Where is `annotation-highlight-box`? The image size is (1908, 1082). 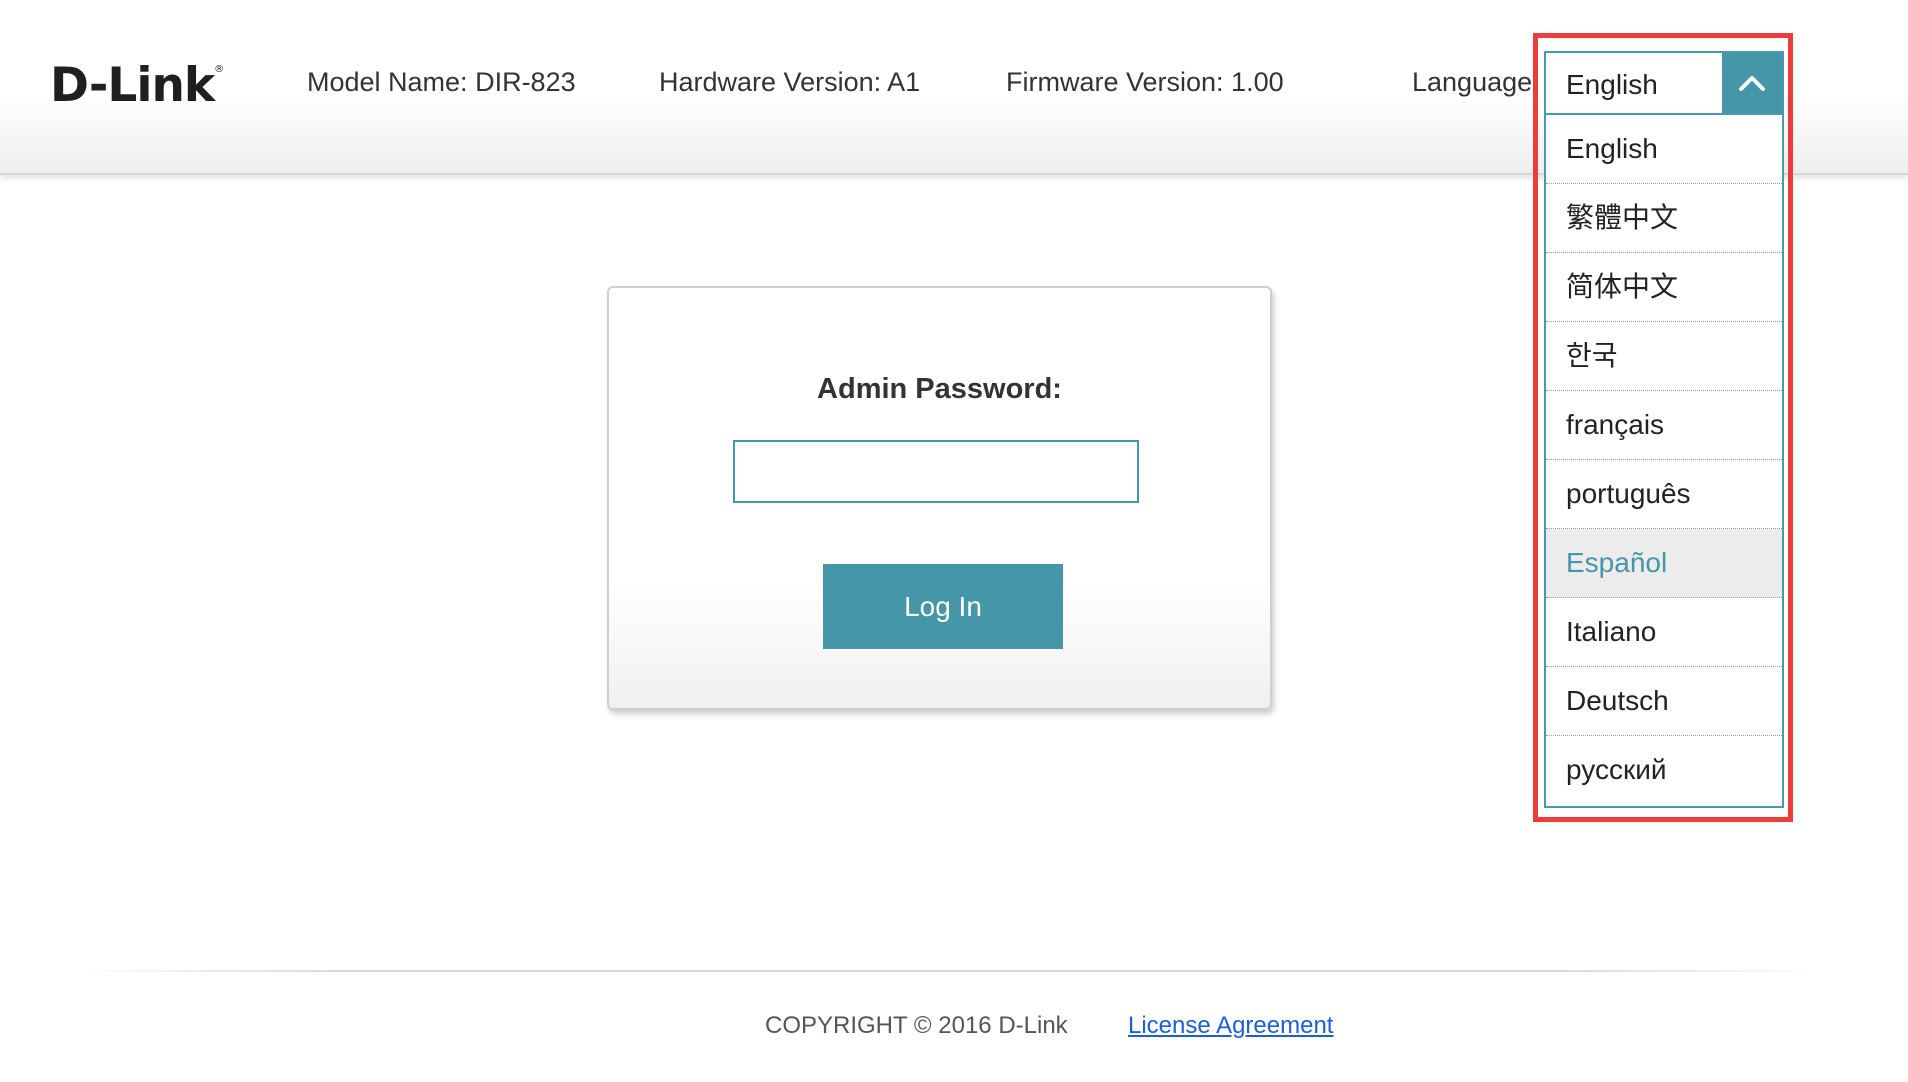
annotation-highlight-box is located at coordinates (1663, 427).